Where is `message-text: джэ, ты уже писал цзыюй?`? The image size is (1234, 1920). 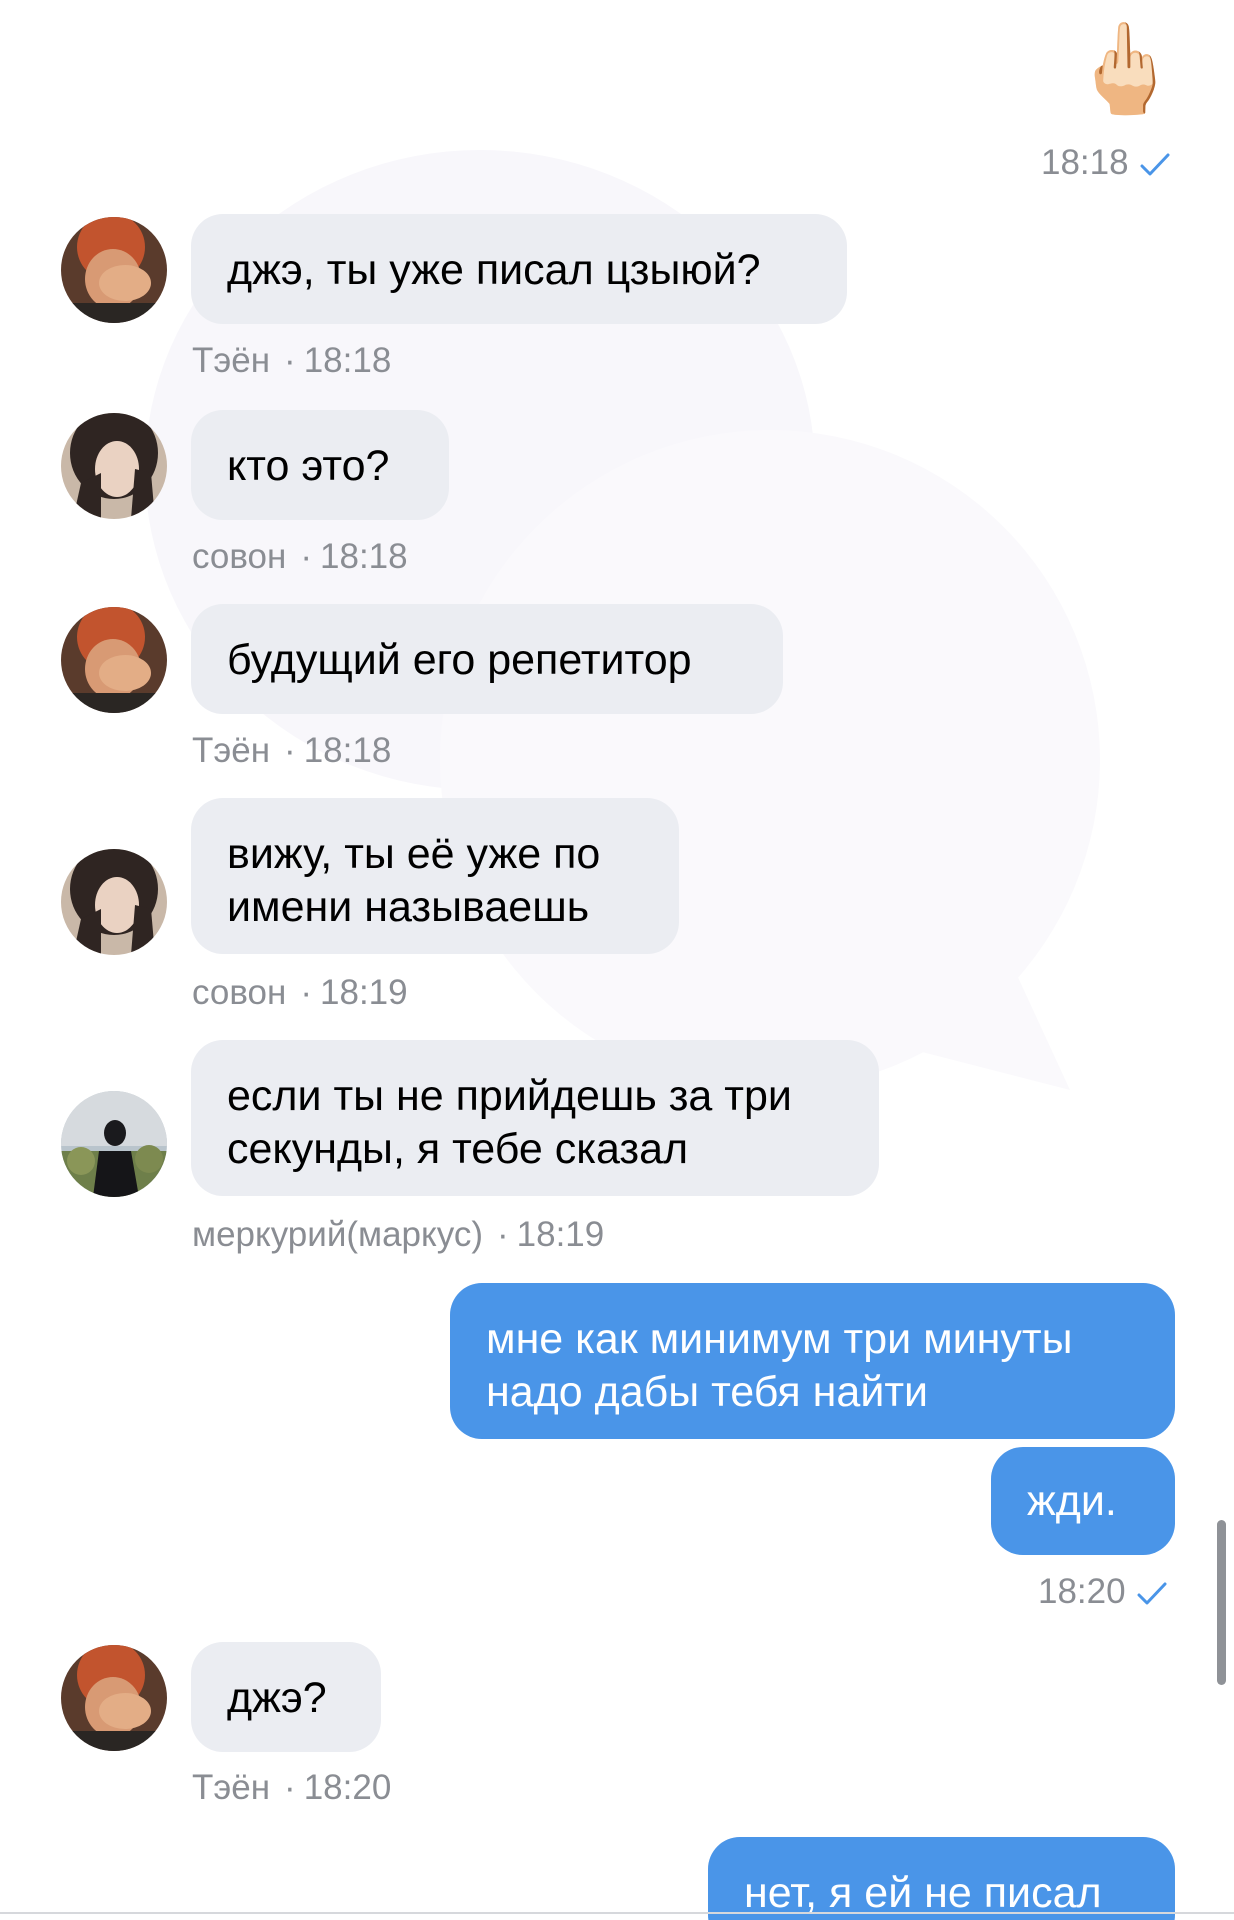
message-text: джэ, ты уже писал цзыюй? is located at coordinates (494, 270).